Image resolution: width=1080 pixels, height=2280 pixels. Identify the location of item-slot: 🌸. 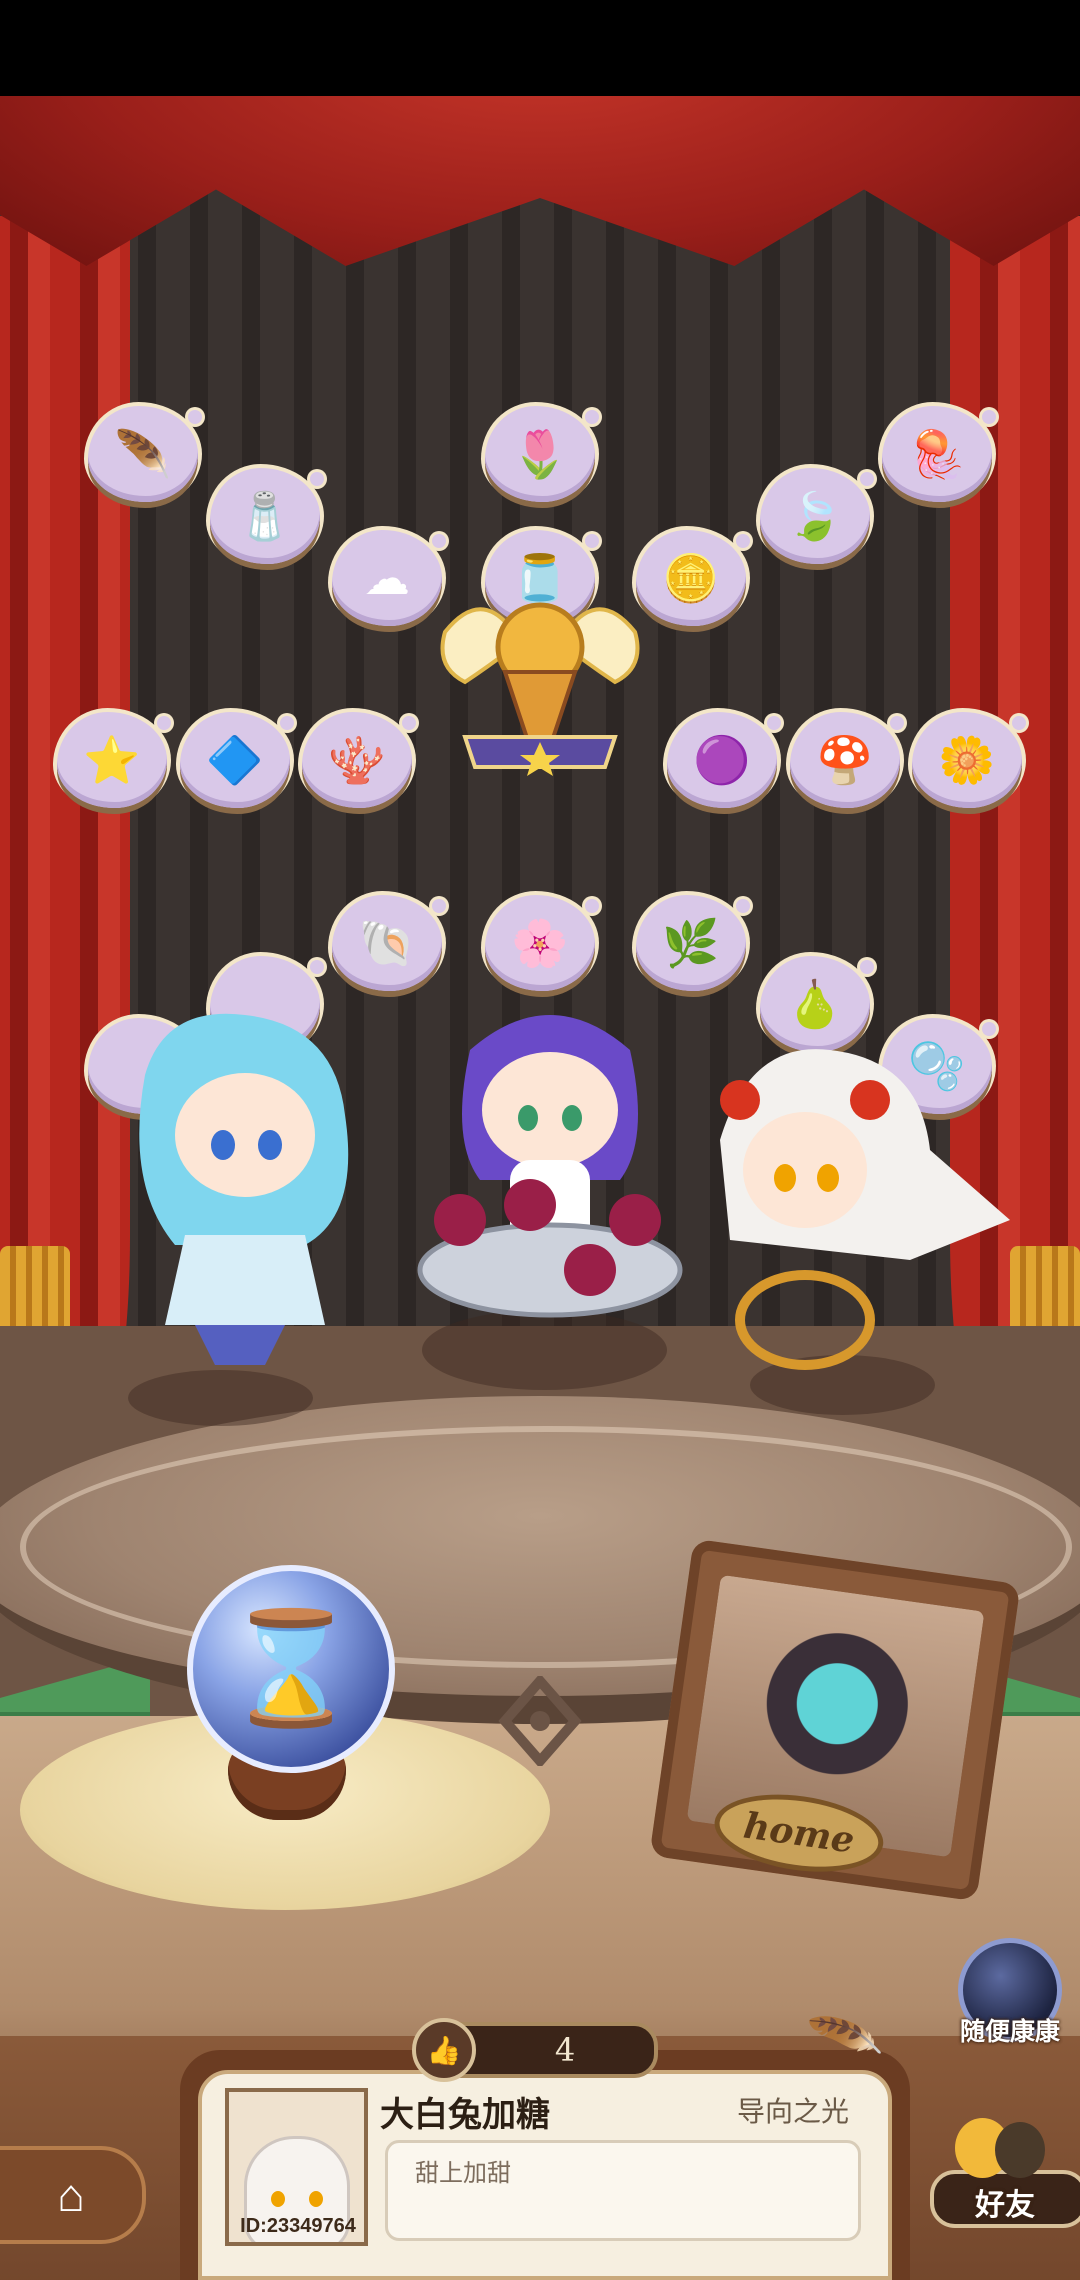
(542, 943).